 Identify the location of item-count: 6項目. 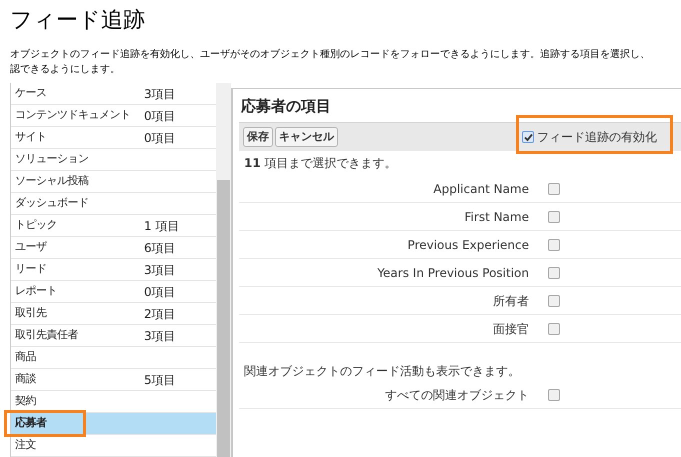
(160, 248).